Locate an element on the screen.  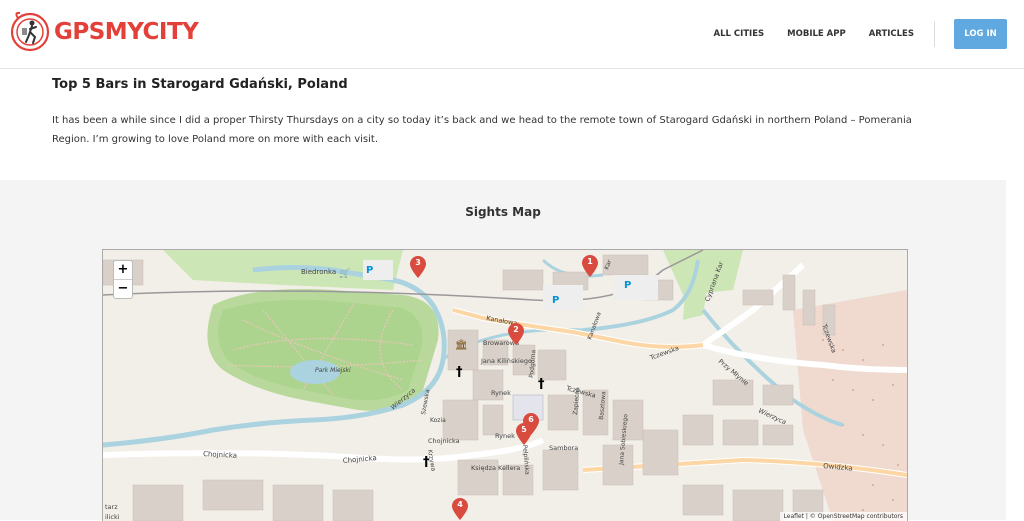
marker-number: 1 is located at coordinates (590, 261).